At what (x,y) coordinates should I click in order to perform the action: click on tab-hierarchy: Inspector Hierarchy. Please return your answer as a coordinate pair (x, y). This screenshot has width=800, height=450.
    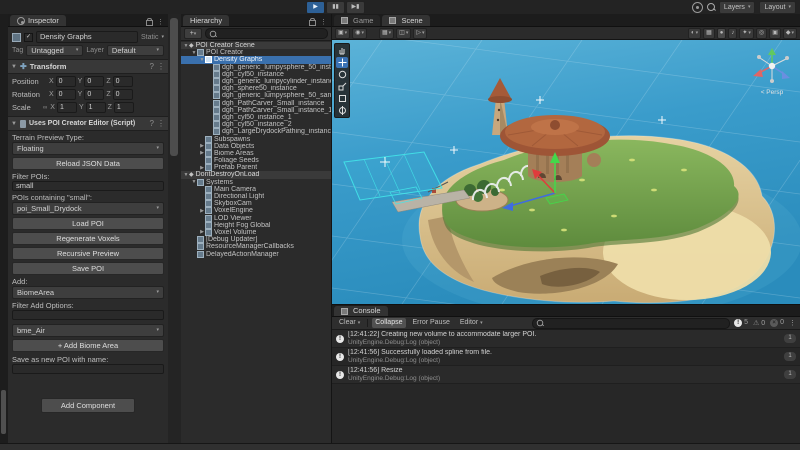
    Looking at the image, I should click on (206, 20).